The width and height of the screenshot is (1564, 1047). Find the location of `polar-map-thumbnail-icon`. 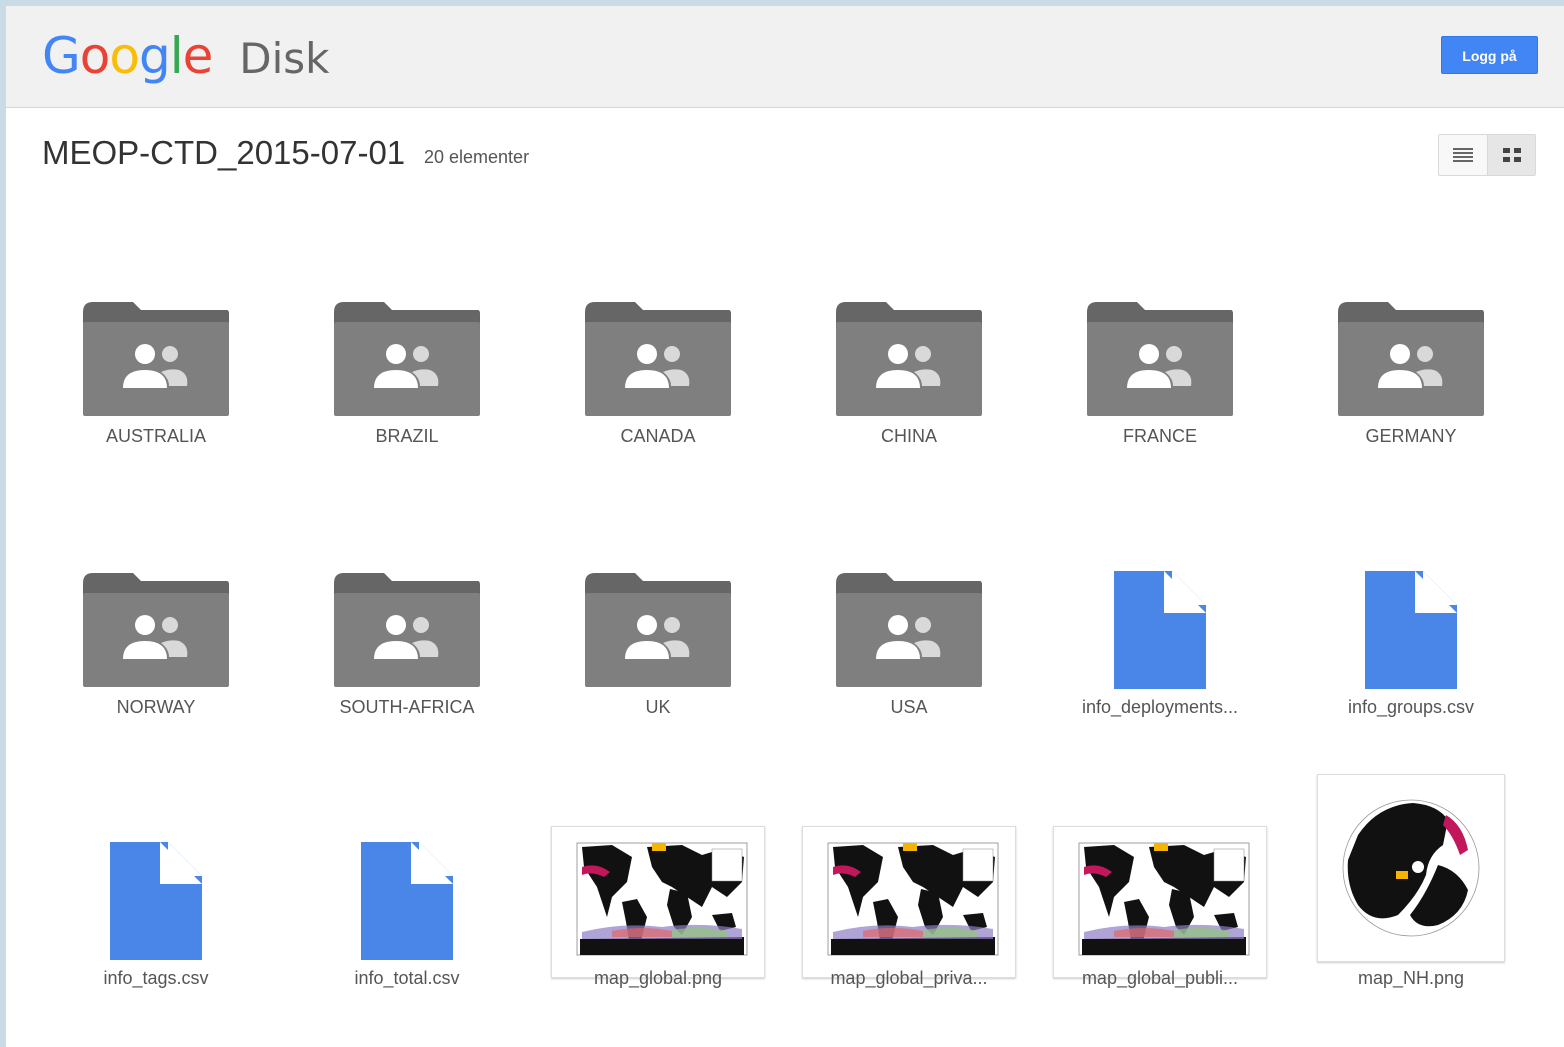

polar-map-thumbnail-icon is located at coordinates (1411, 868).